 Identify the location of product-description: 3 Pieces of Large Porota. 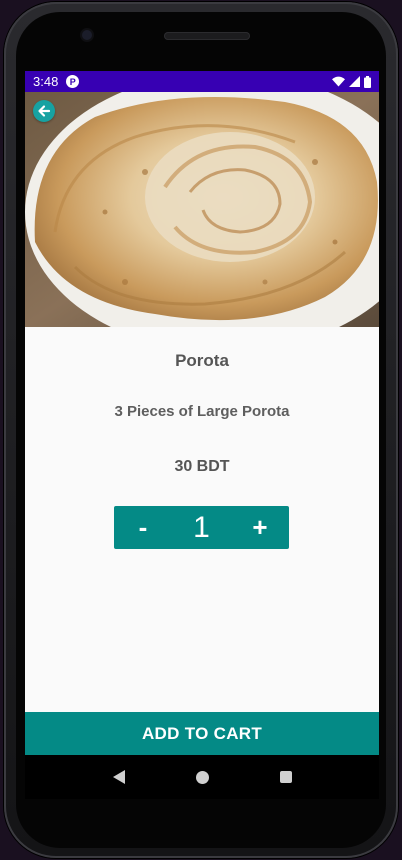
(202, 411).